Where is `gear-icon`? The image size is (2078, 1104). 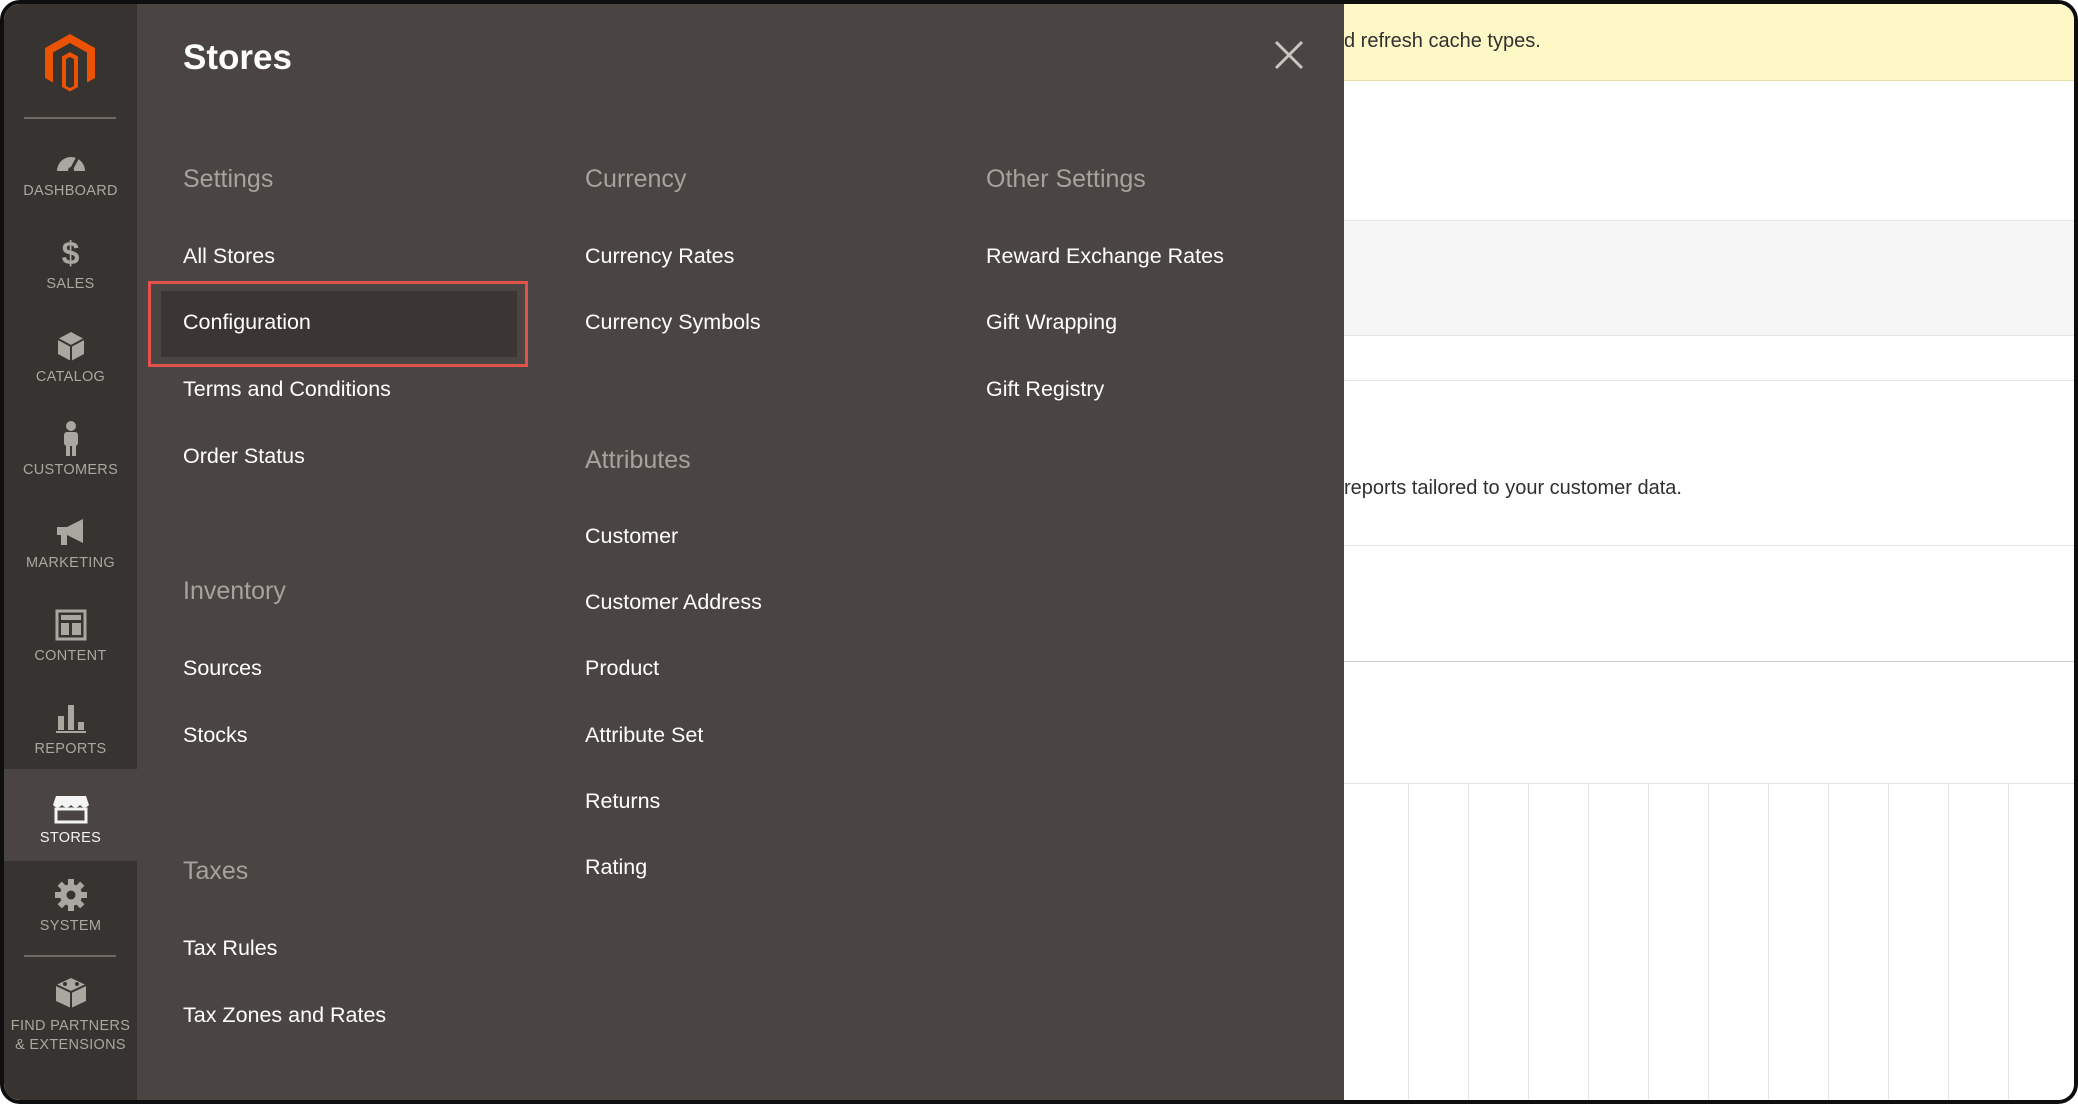
gear-icon is located at coordinates (71, 895).